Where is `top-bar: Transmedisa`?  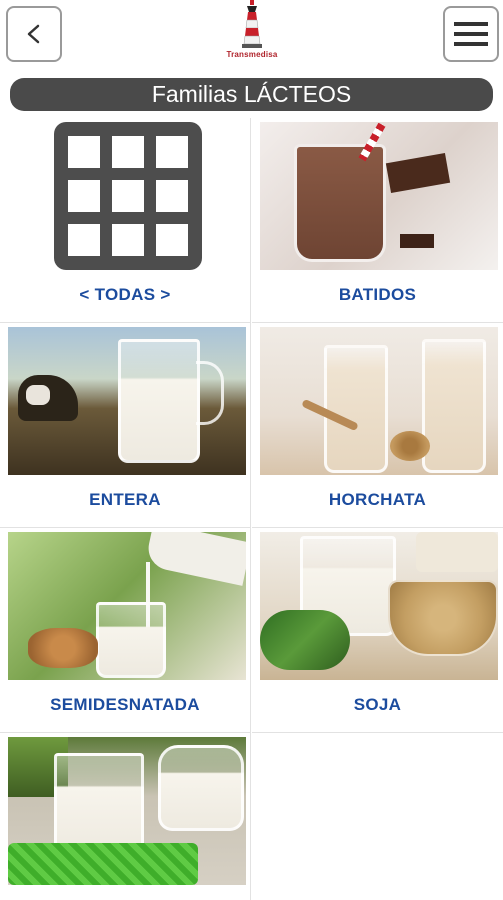
top-bar: Transmedisa is located at coordinates (251, 38).